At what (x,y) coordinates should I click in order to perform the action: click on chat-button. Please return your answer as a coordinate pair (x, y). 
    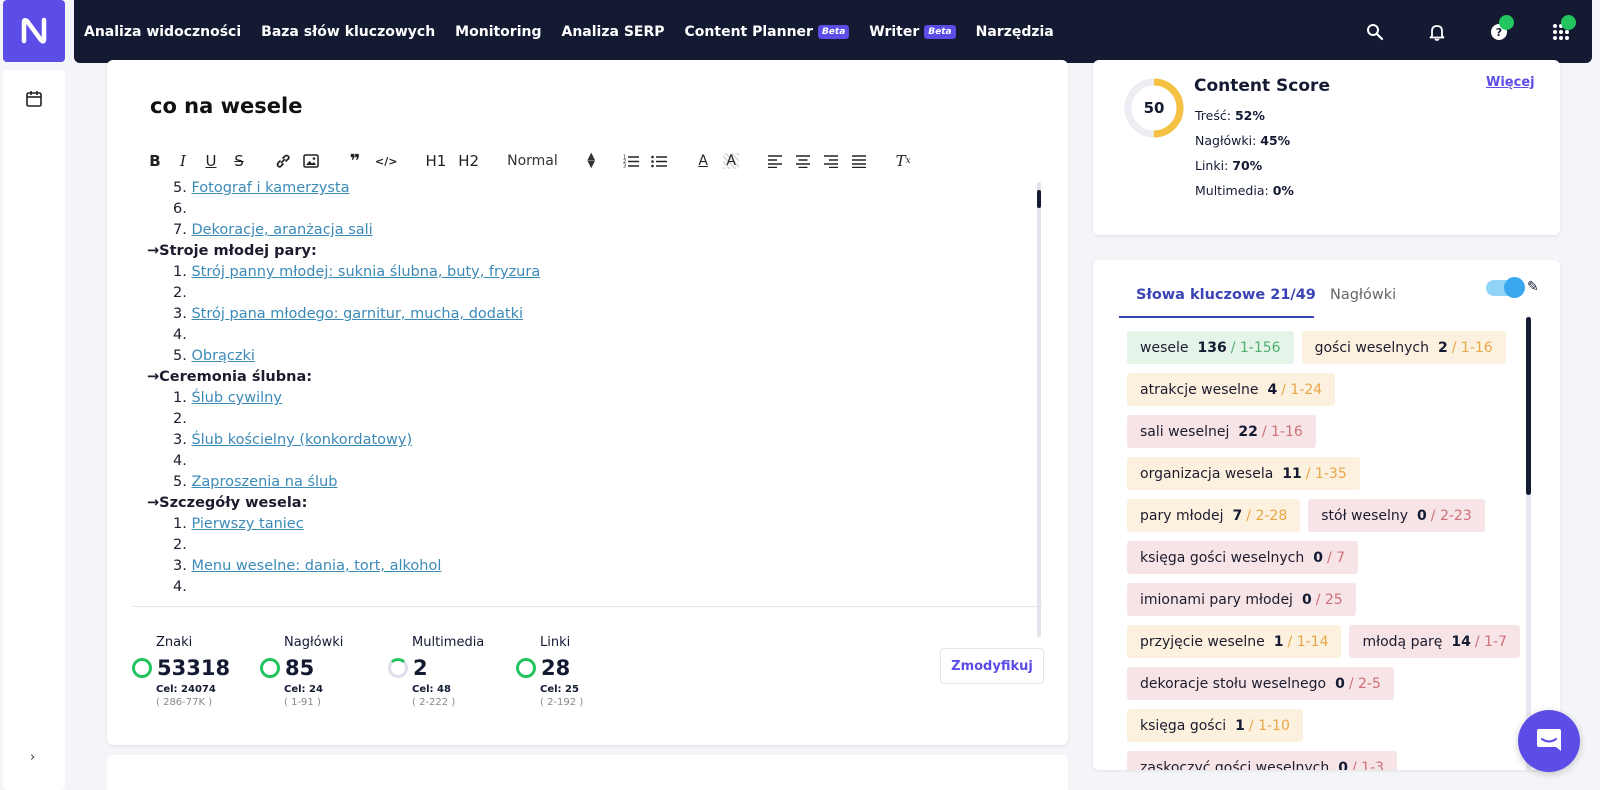
    Looking at the image, I should click on (1549, 741).